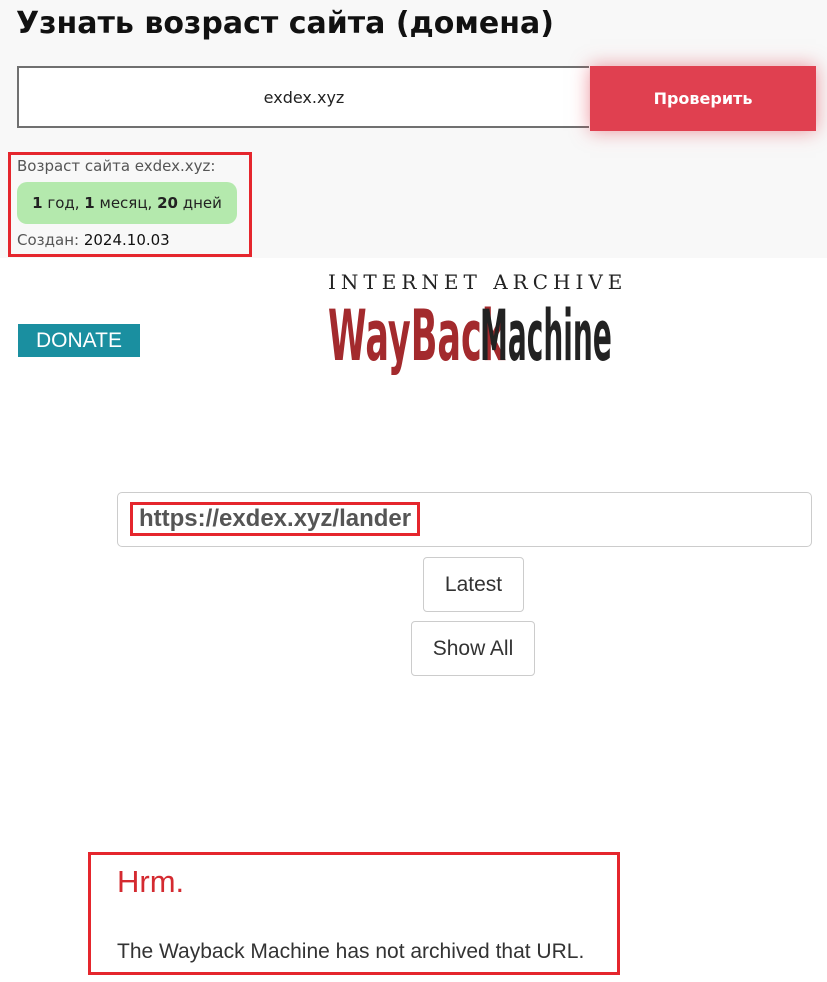 This screenshot has height=982, width=827. Describe the element at coordinates (285, 23) in the screenshot. I see `page-title: Узнать возраст сайта (домена)` at that location.